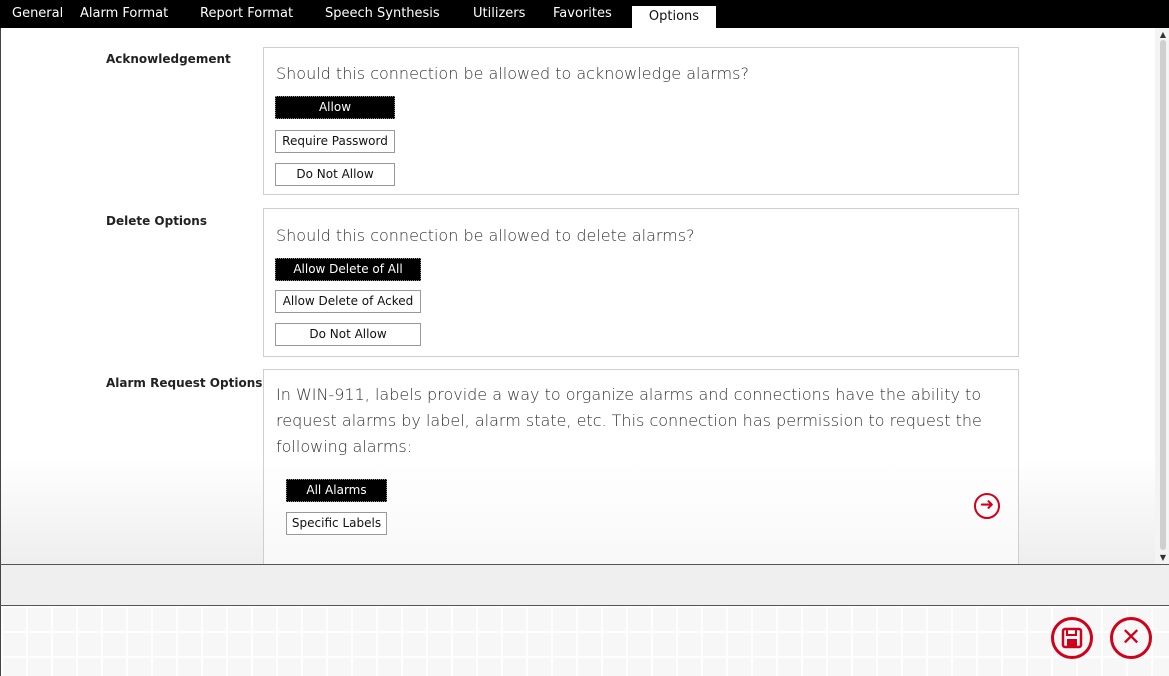 This screenshot has height=676, width=1169. Describe the element at coordinates (592, 14) in the screenshot. I see `tab-favorites: Favorites` at that location.